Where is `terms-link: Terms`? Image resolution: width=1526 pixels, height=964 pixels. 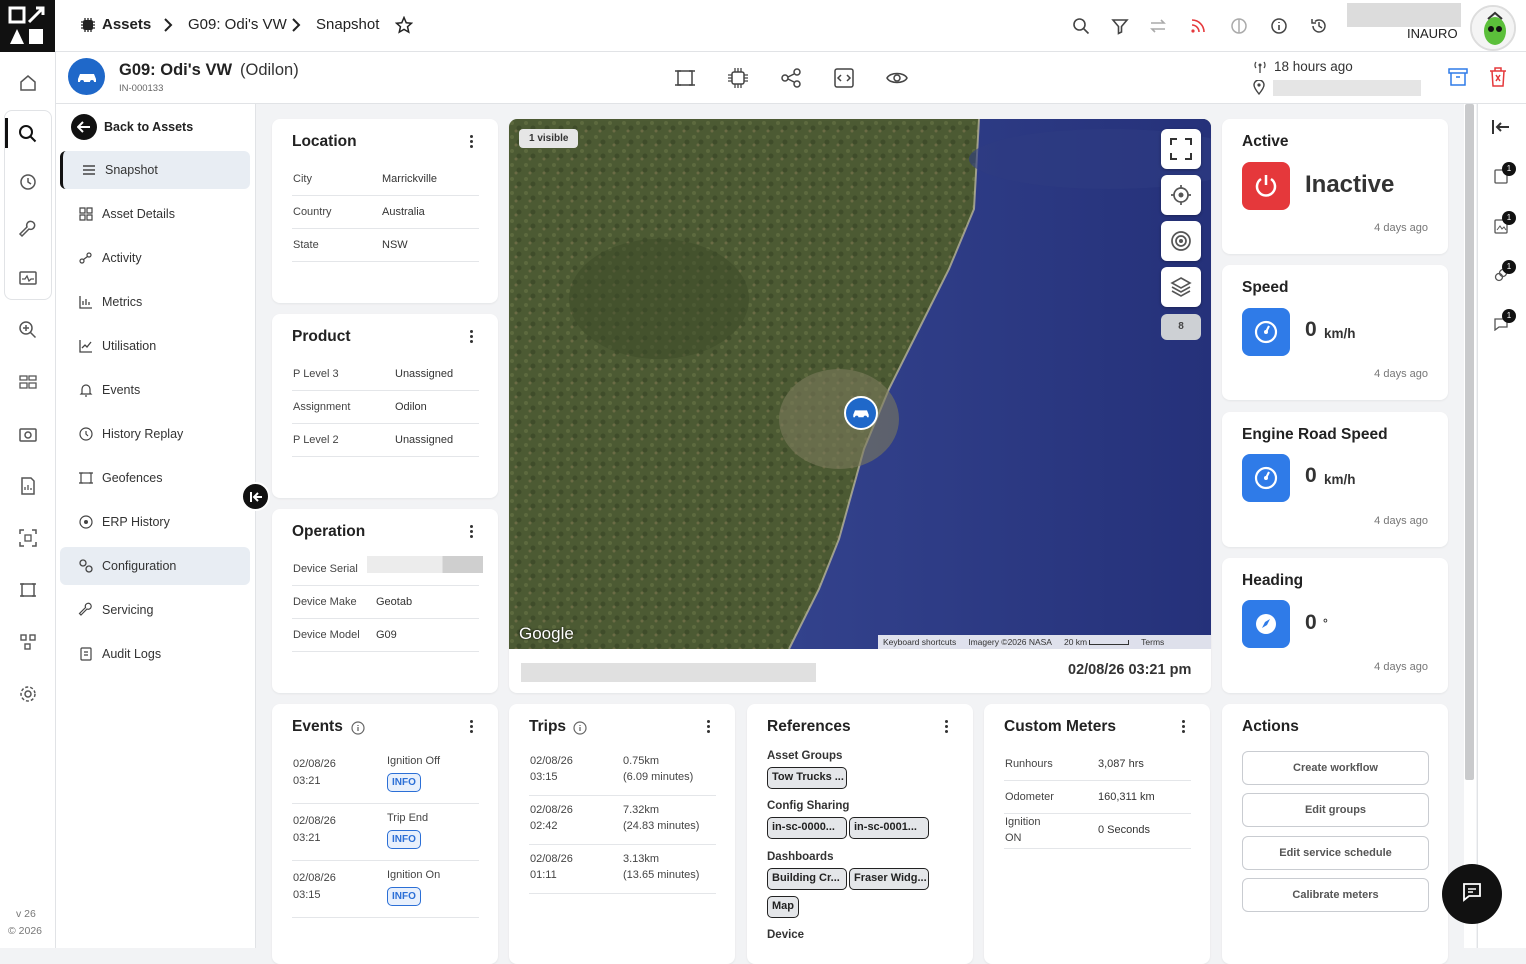
terms-link: Terms is located at coordinates (1152, 642).